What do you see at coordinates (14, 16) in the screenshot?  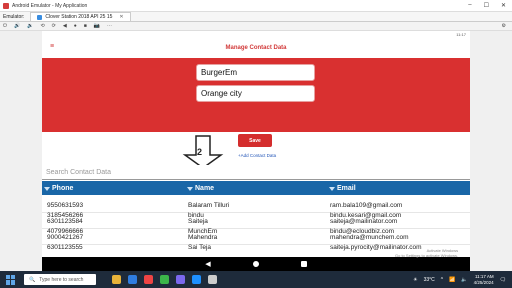 I see `emulator-label: Emulator:` at bounding box center [14, 16].